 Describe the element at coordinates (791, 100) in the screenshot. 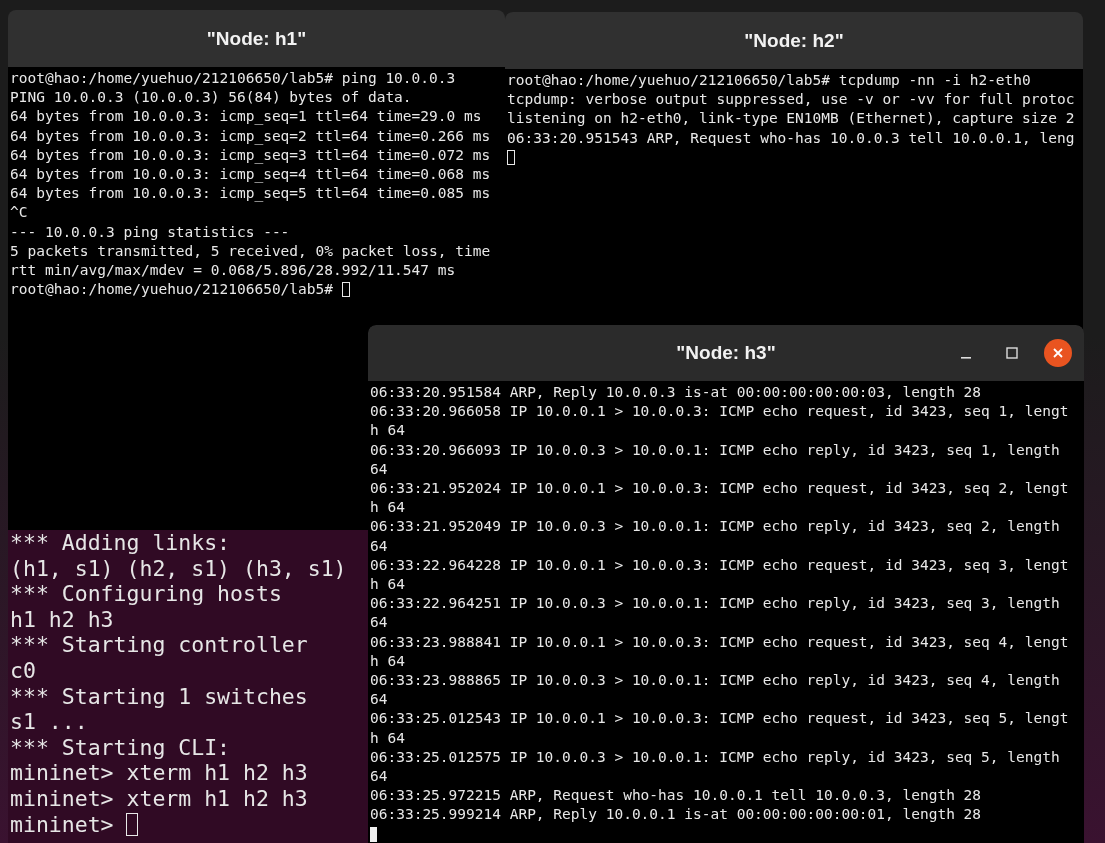

I see `terminal-line: tcpdump: verbose output suppressed, use -v or -vv for full protoc` at that location.